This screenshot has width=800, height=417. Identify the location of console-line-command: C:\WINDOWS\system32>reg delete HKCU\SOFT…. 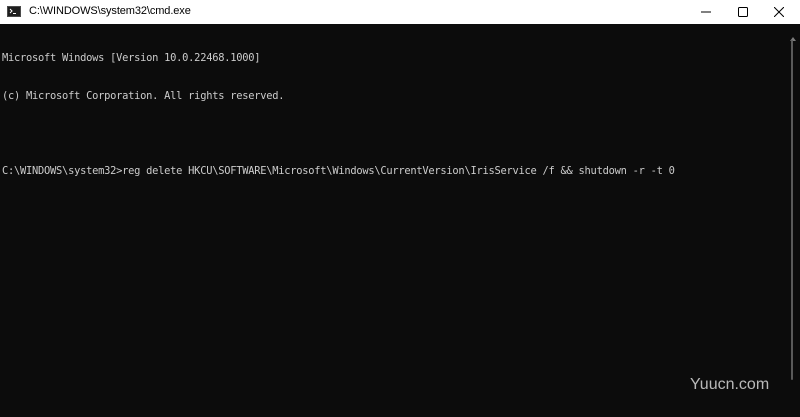
(338, 170).